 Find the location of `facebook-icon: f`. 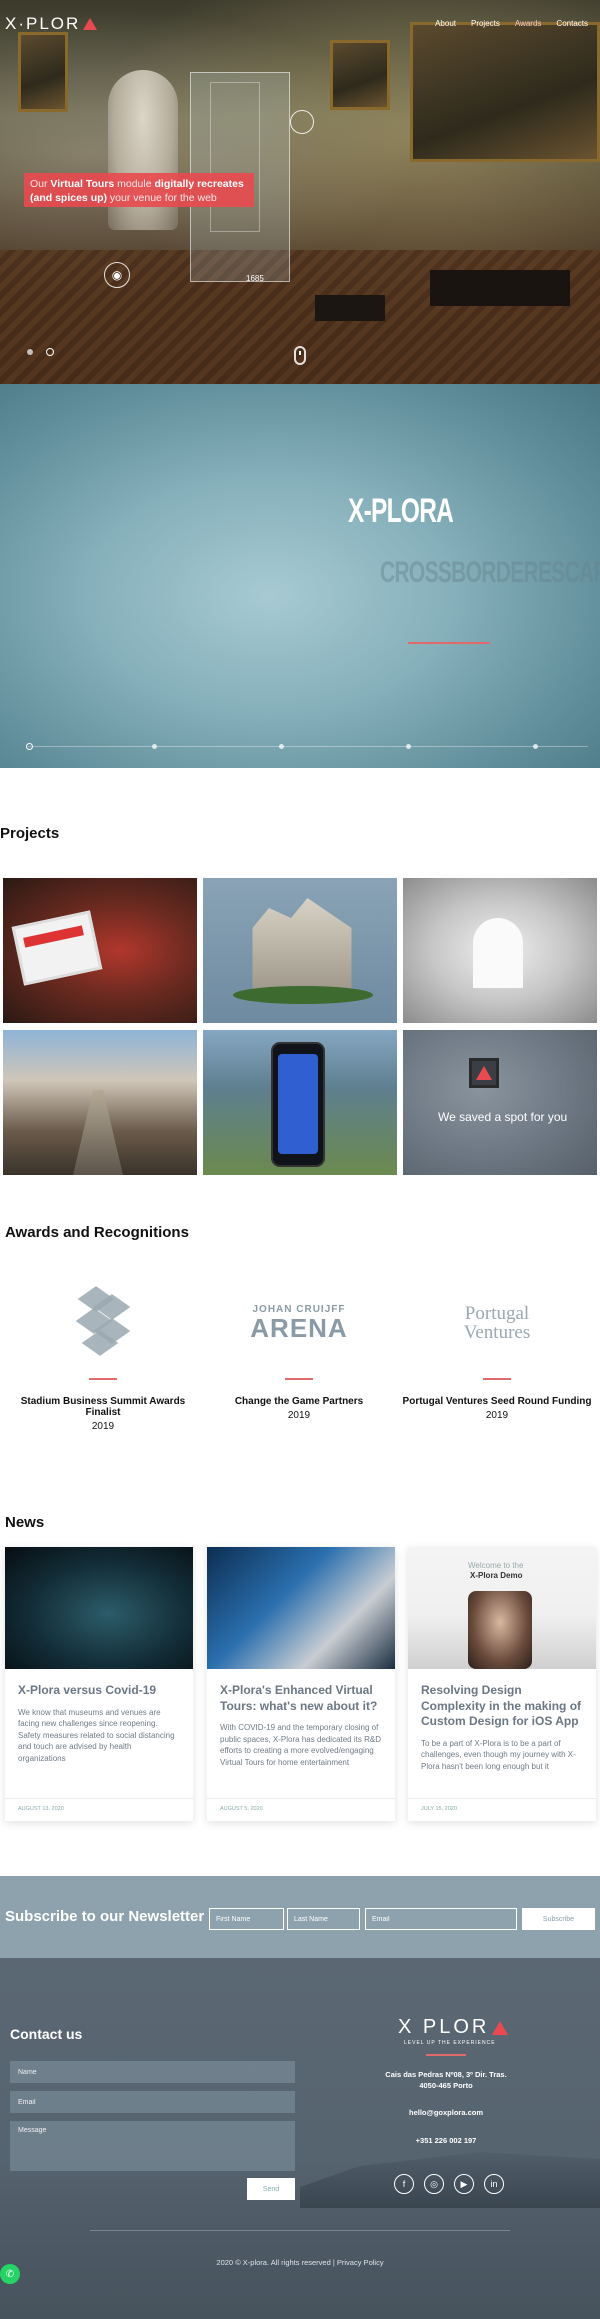

facebook-icon: f is located at coordinates (404, 2184).